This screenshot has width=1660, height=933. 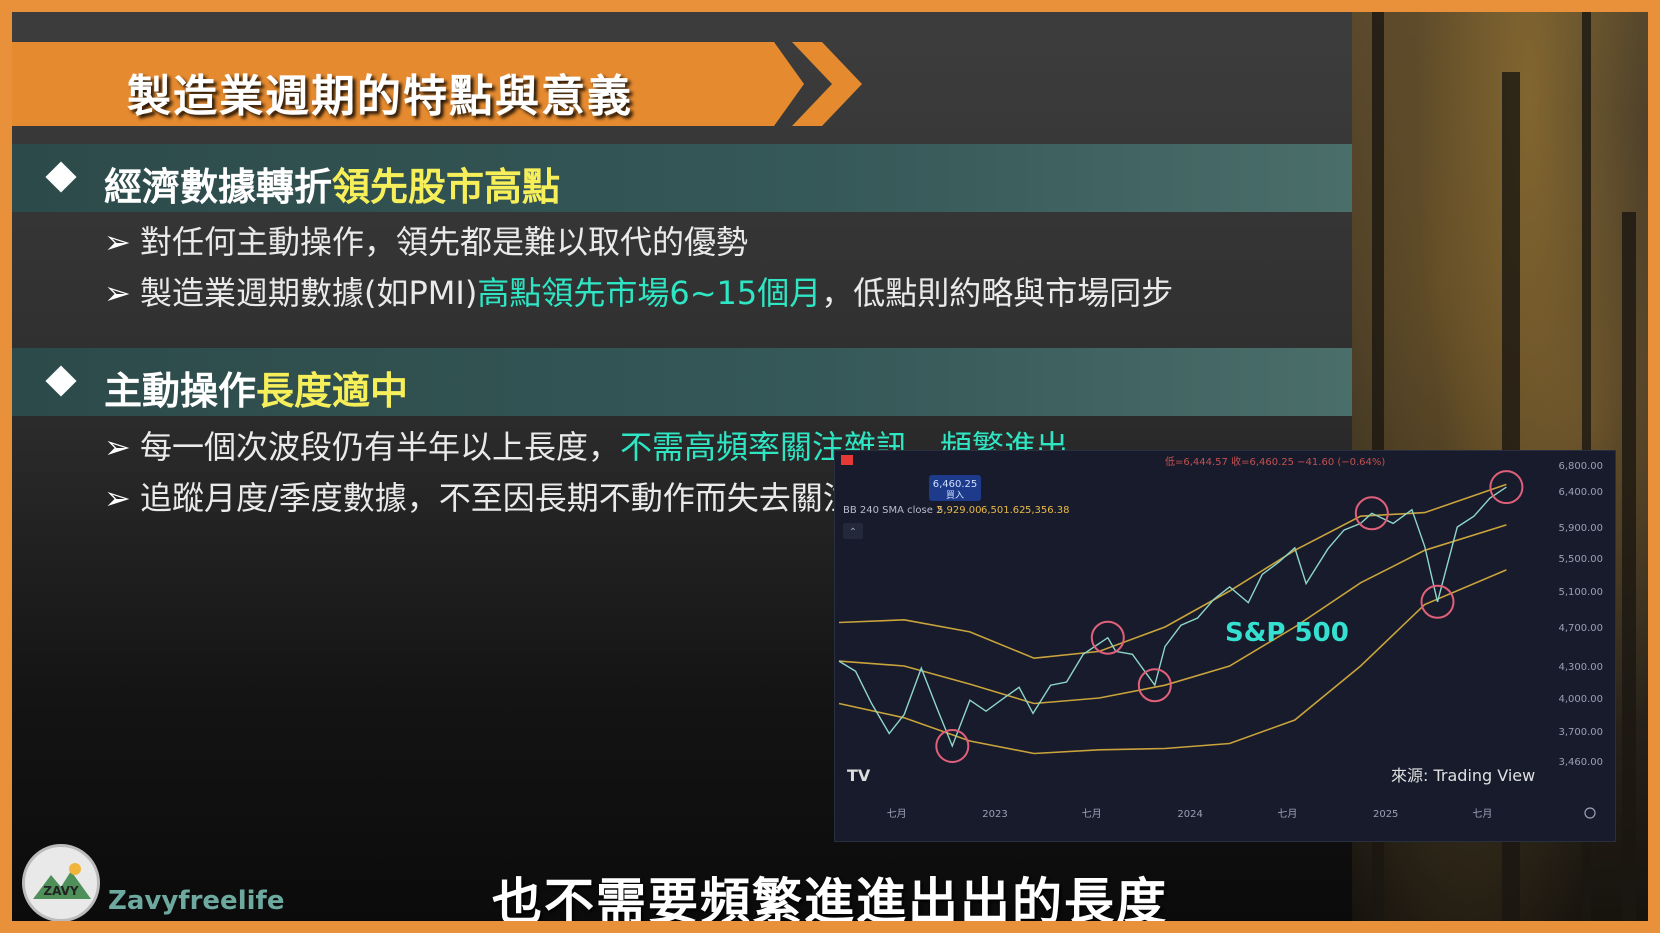 I want to click on section-bar-2: 主動操作長度適中, so click(x=682, y=382).